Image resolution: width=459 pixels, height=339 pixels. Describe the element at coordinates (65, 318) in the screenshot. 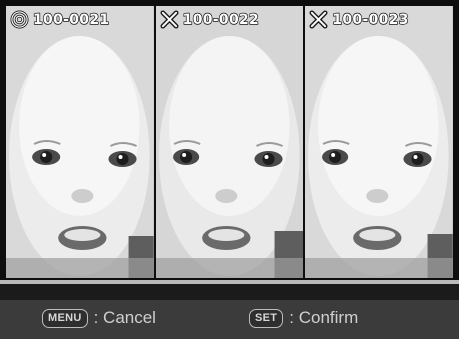

I see `menu-key-badge: MENU` at that location.